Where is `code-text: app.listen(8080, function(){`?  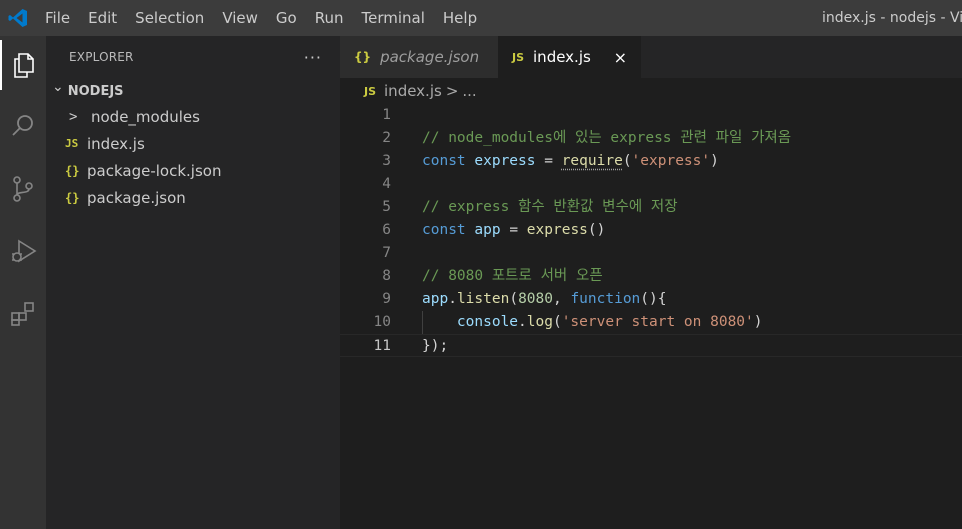
code-text: app.listen(8080, function(){ is located at coordinates (544, 299).